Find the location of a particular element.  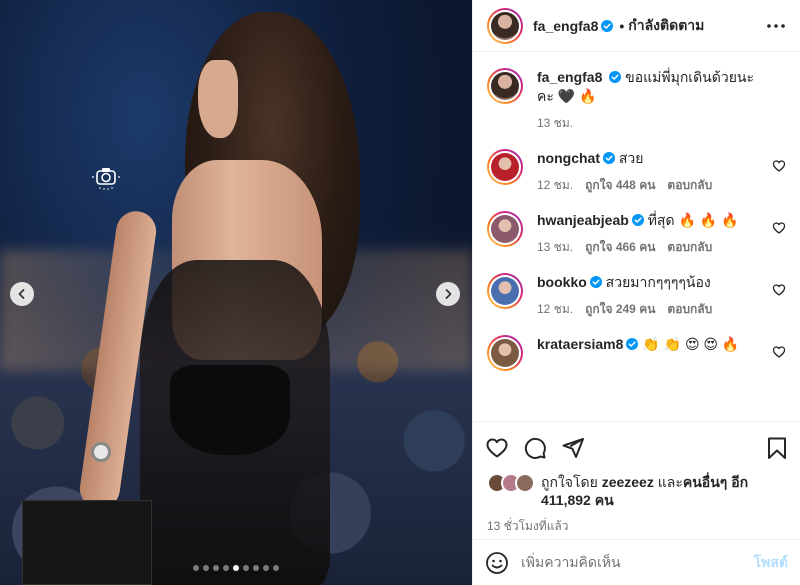

media-watch is located at coordinates (101, 452).